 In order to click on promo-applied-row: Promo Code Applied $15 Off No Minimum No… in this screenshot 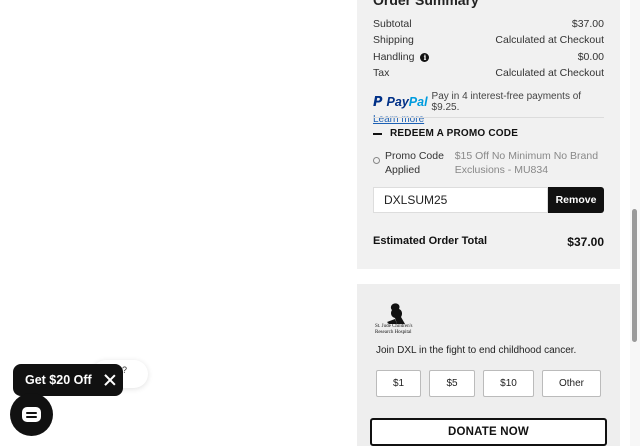, I will do `click(488, 163)`.